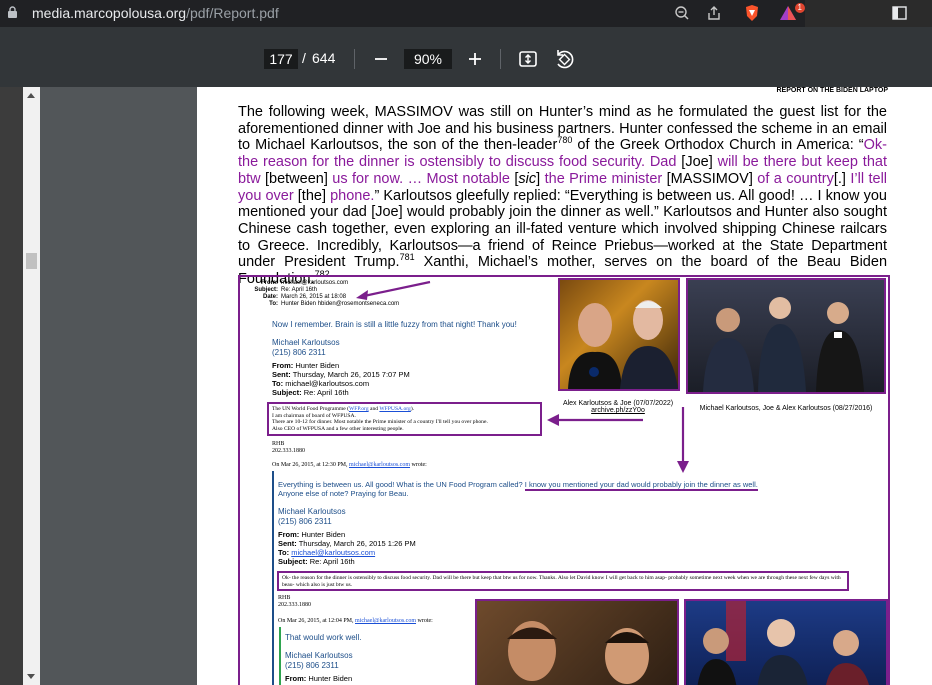  What do you see at coordinates (527, 178) in the screenshot?
I see `paragraph-text: sic` at bounding box center [527, 178].